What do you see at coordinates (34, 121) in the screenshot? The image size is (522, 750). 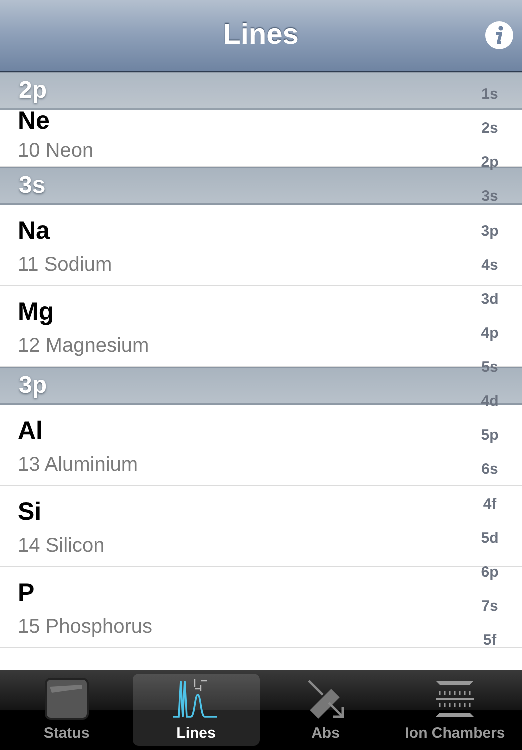 I see `element-symbol: Ne` at bounding box center [34, 121].